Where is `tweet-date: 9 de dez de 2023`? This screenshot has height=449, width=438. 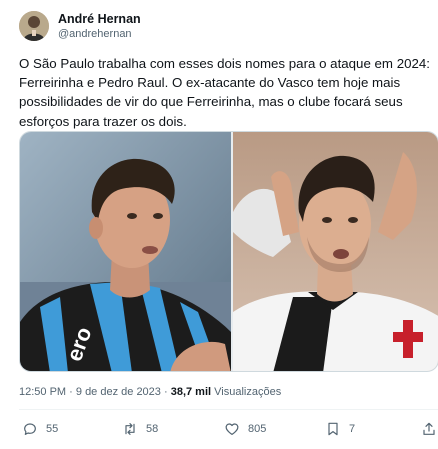 tweet-date: 9 de dez de 2023 is located at coordinates (118, 392).